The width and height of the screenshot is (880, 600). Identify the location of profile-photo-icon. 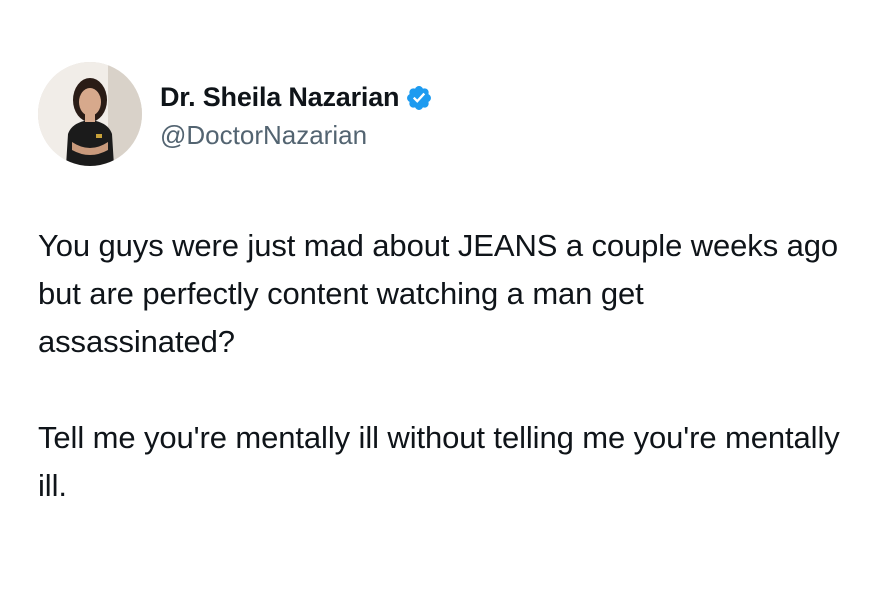
(90, 114).